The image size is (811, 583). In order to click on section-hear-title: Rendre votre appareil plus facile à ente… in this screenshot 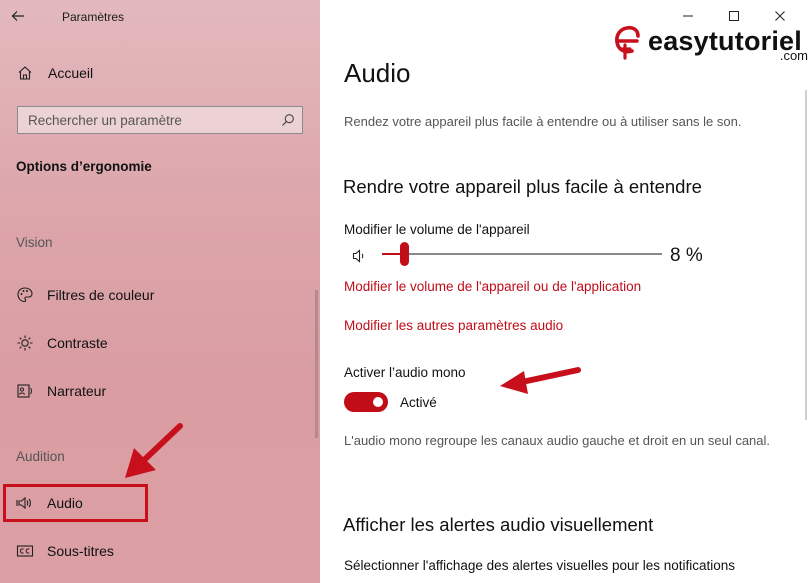, I will do `click(522, 186)`.